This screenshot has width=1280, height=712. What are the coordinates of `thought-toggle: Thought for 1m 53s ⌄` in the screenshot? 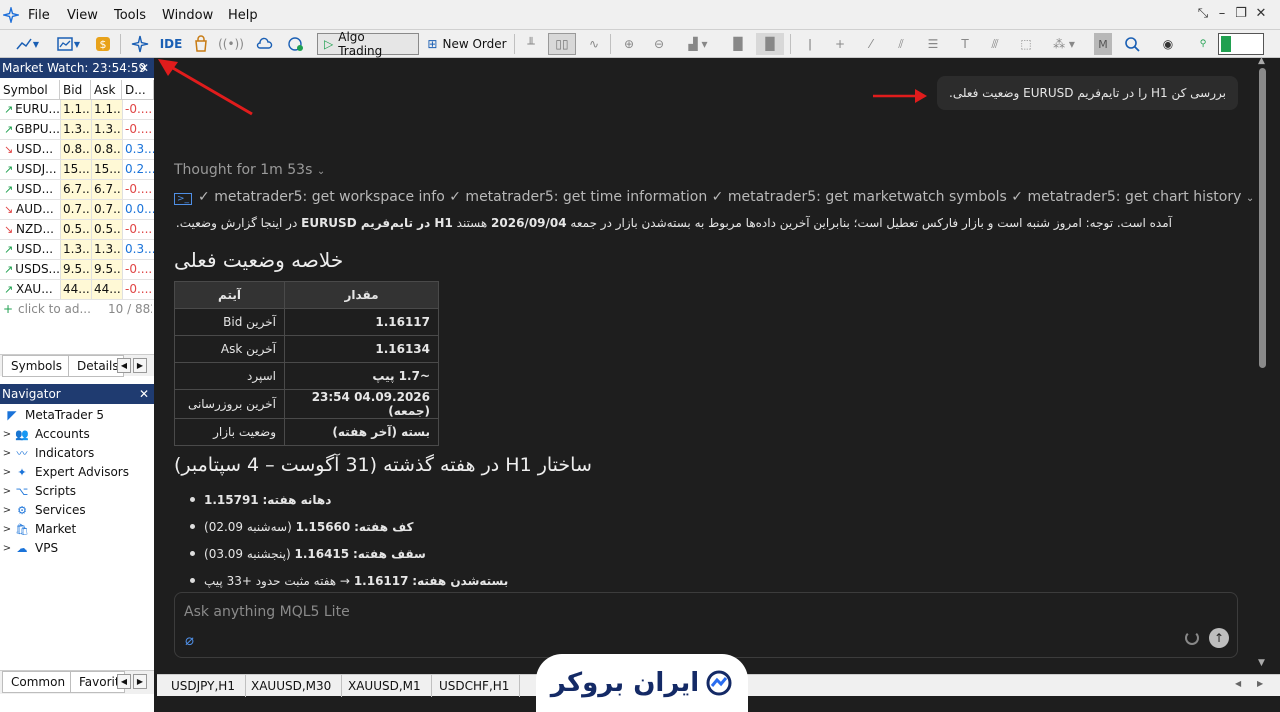 It's located at (249, 170).